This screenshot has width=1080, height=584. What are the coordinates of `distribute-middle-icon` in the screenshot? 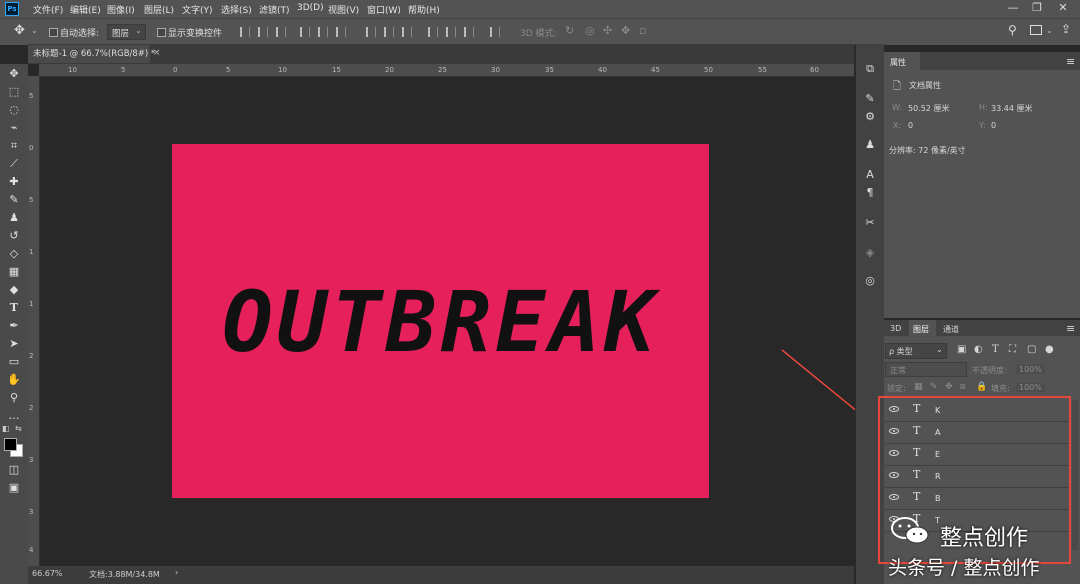 It's located at (389, 32).